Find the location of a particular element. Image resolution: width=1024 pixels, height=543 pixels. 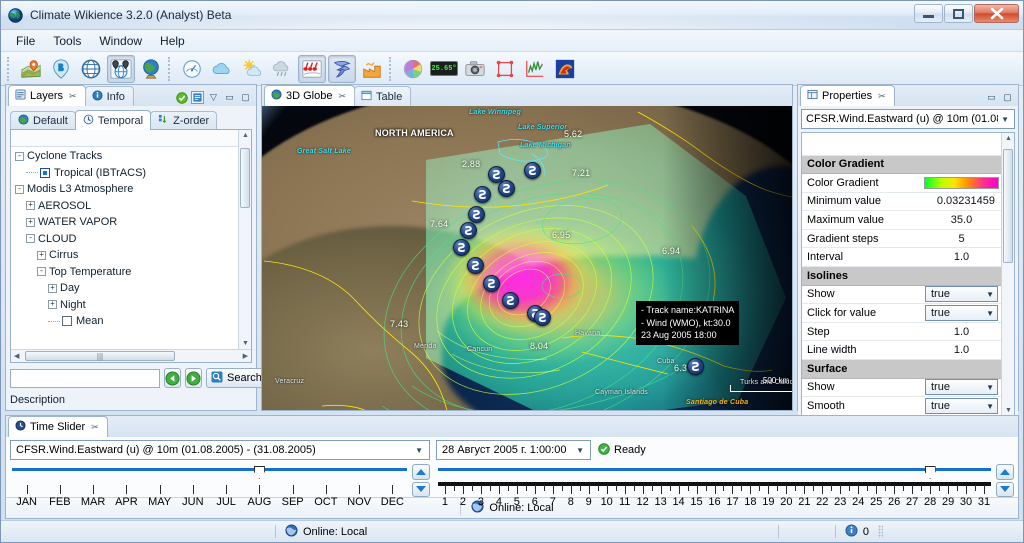

emissions-factory-icon is located at coordinates (372, 69).